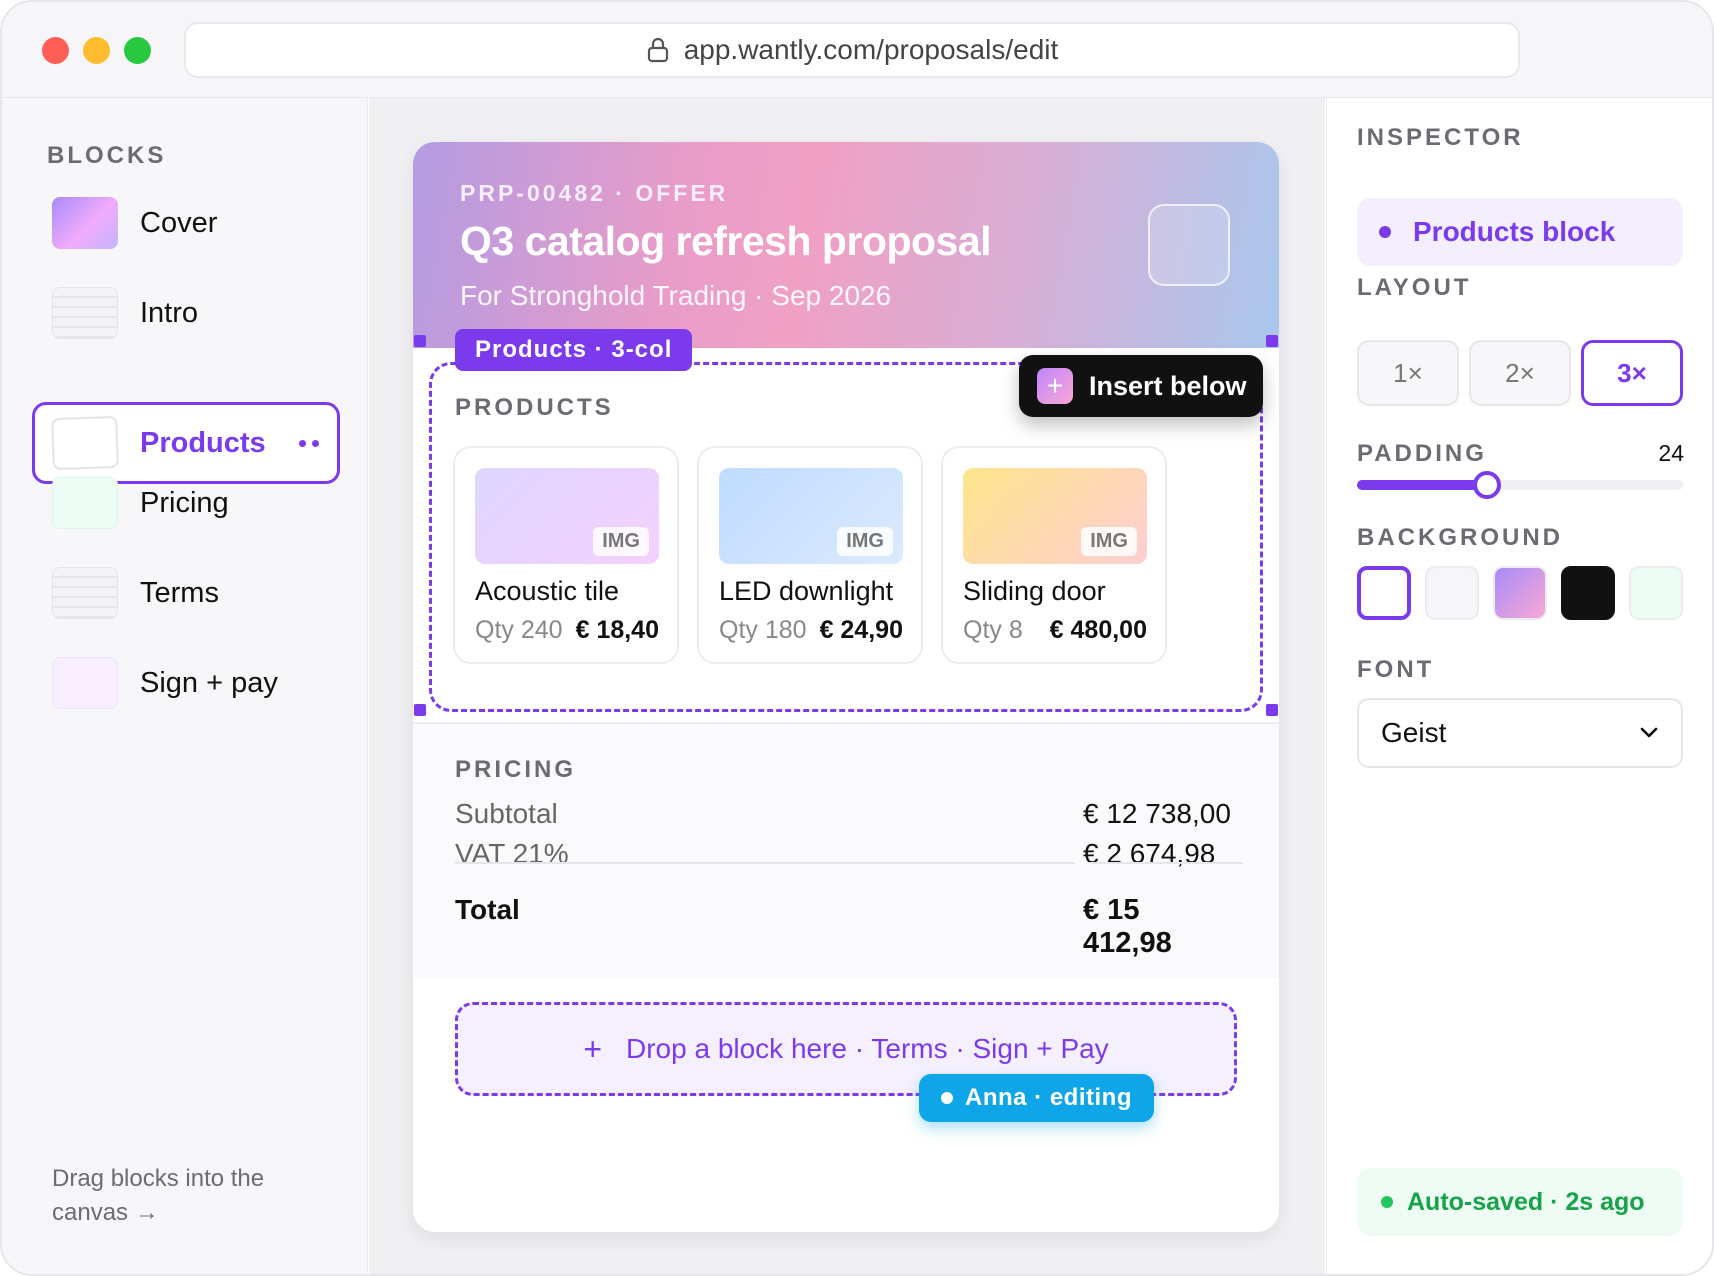 The height and width of the screenshot is (1276, 1714). Describe the element at coordinates (96, 50) in the screenshot. I see `minimize-window-button` at that location.